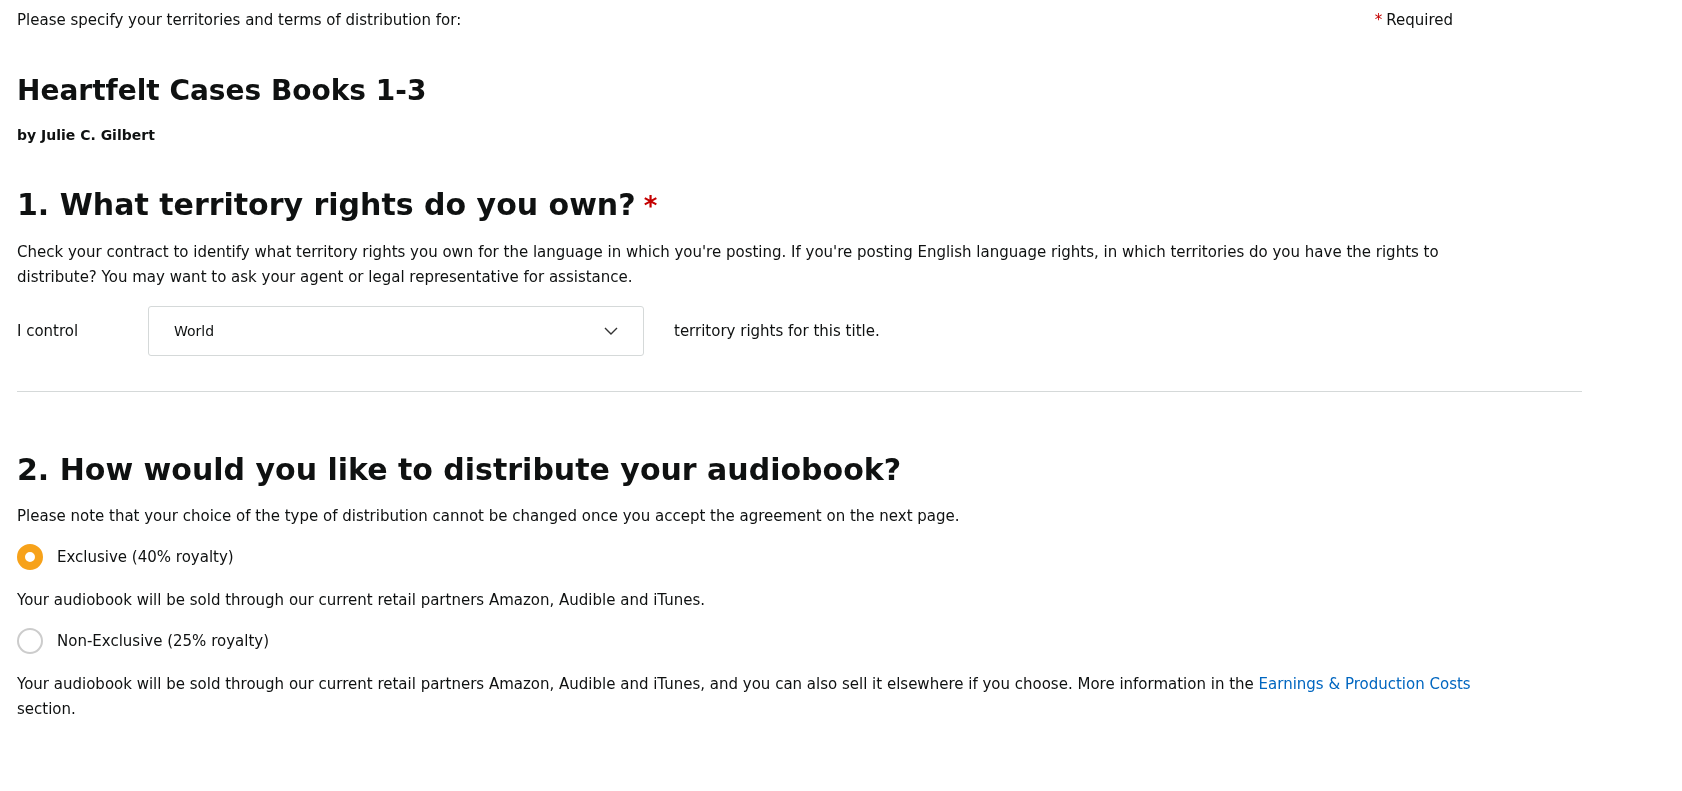 Image resolution: width=1682 pixels, height=791 pixels. What do you see at coordinates (728, 265) in the screenshot?
I see `section-description: Check your contract to identify what territory rights you own for the language in which you're posting. If you're posting English language rights, in which territories do you have the rights to distribute? You may want to ask your agent or legal representative for assistance.` at bounding box center [728, 265].